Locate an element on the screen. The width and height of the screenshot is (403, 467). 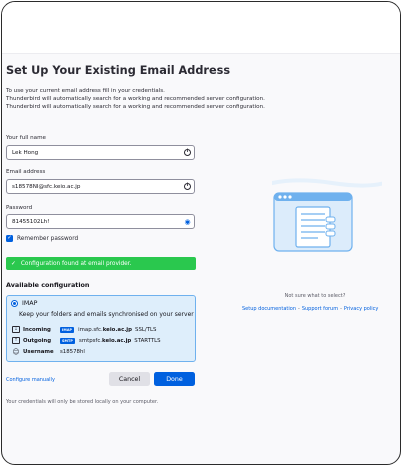
username-value: s18578hl is located at coordinates (72, 351).